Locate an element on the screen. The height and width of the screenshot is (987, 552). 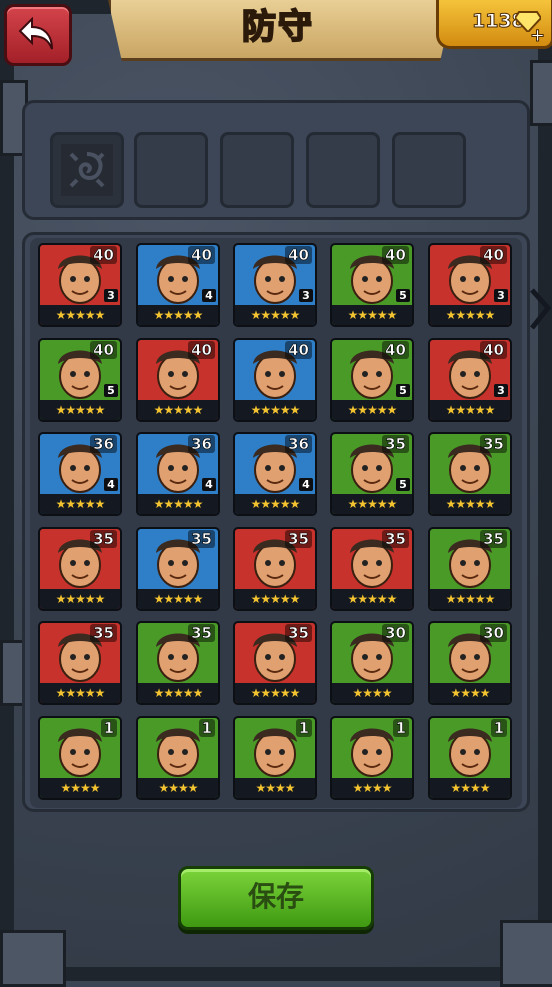
spiral-rune-icon is located at coordinates (87, 170).